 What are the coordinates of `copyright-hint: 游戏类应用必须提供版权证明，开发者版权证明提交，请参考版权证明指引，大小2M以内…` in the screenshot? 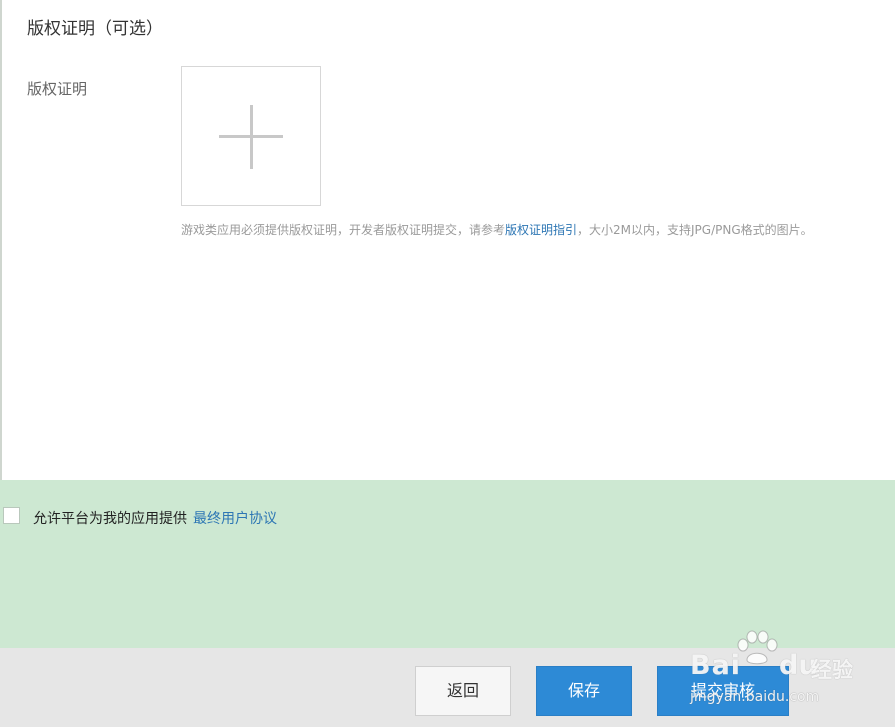 It's located at (534, 230).